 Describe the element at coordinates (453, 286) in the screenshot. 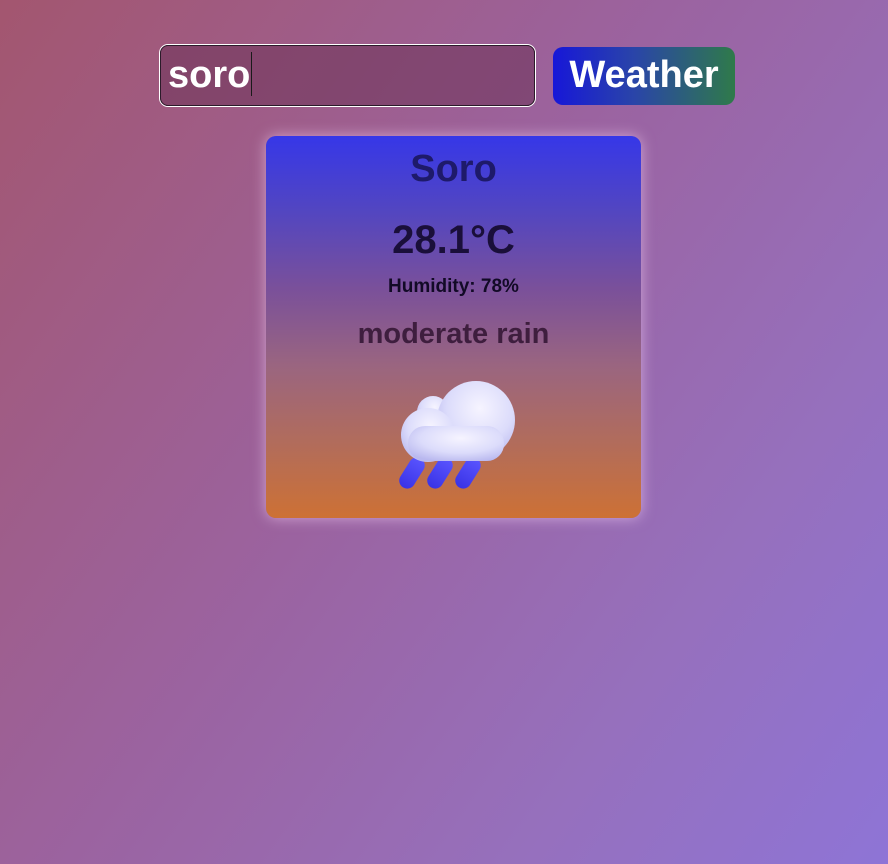

I see `humidity: Humidity: 78%` at that location.